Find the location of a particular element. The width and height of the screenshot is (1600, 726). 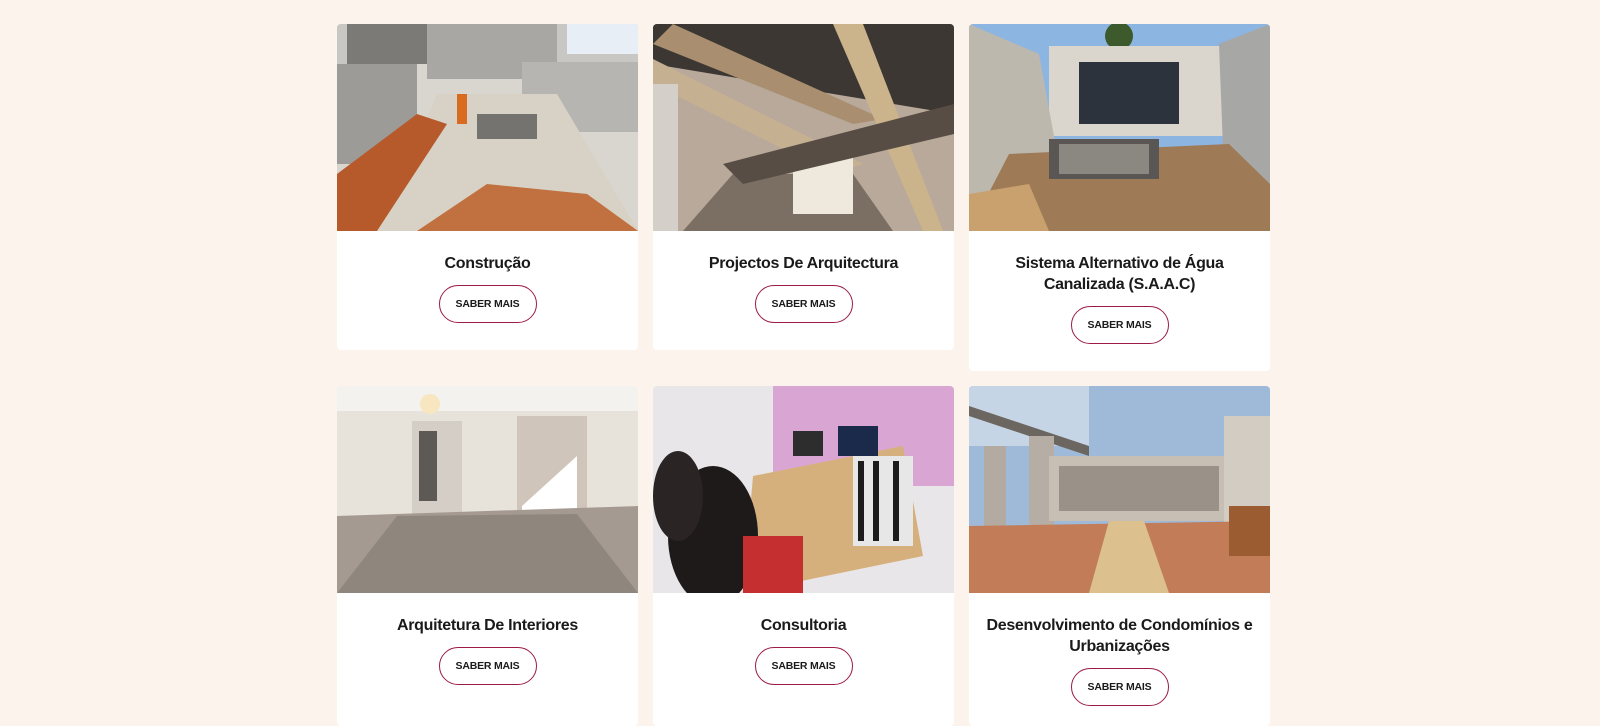

service-card-interiores: Arquitetura De Interiores SABER MAIS is located at coordinates (487, 556).